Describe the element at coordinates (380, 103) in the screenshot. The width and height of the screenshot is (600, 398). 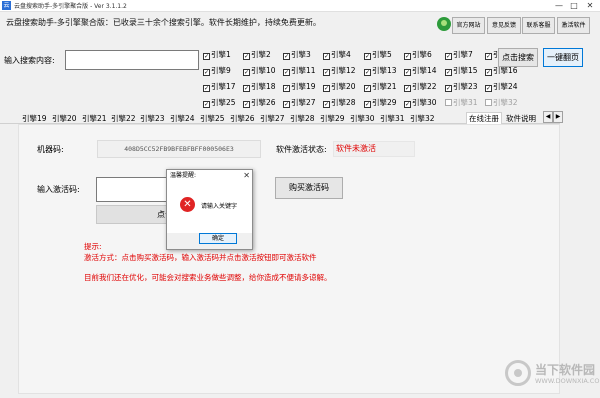
I see `engine-checkbox-29: ✓ 引擎29` at that location.